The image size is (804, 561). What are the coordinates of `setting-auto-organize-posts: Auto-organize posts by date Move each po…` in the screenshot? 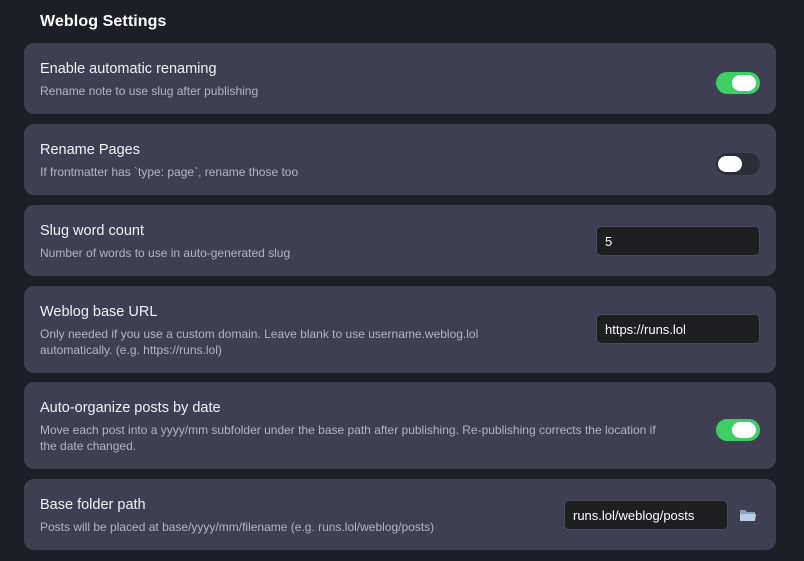 It's located at (400, 425).